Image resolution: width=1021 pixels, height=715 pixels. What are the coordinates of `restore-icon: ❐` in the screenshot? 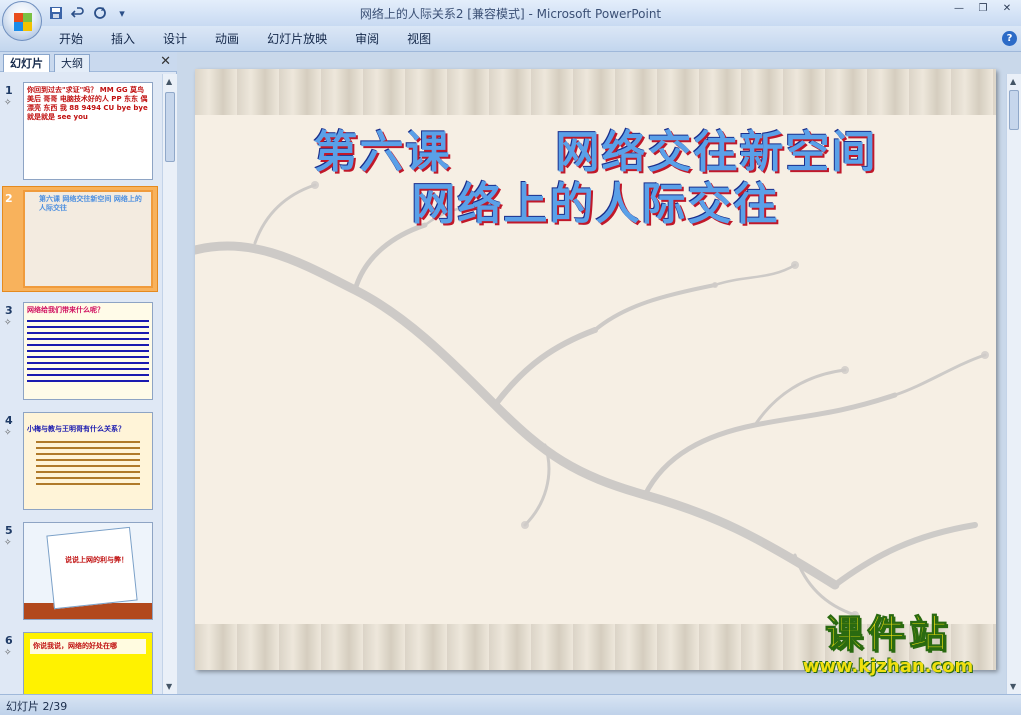 It's located at (983, 9).